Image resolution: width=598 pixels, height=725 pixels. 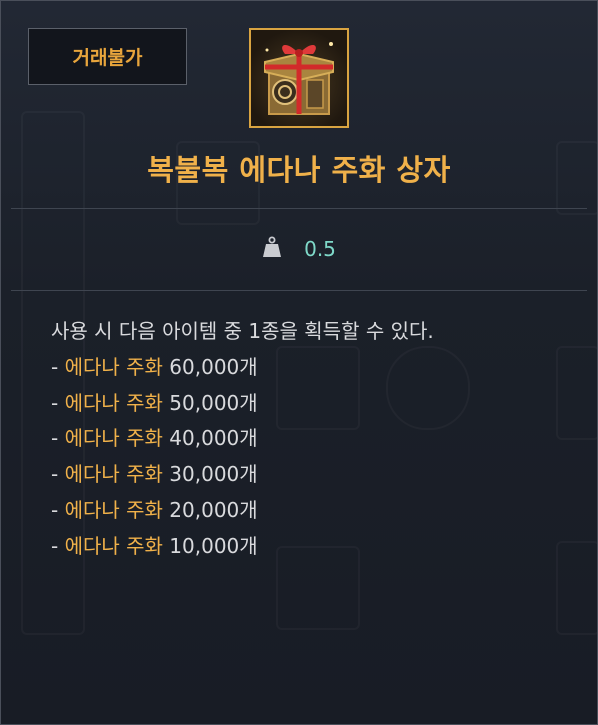 I want to click on reward-amount: 30,000개, so click(x=210, y=474).